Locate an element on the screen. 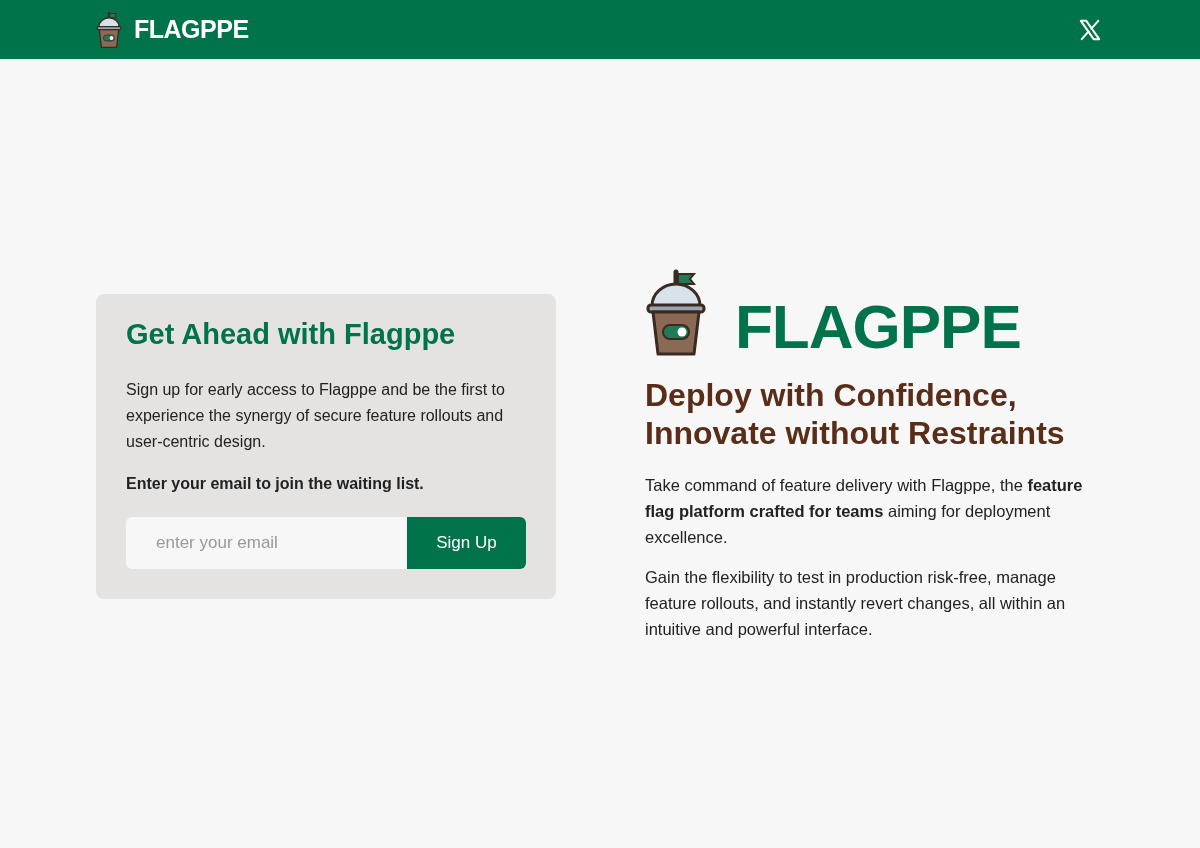 Image resolution: width=1200 pixels, height=848 pixels. hero-paragraph: Take command of feature delivery with Flagppe, the feature flag platform crafted for teams aiming for deployment excellence. is located at coordinates (864, 511).